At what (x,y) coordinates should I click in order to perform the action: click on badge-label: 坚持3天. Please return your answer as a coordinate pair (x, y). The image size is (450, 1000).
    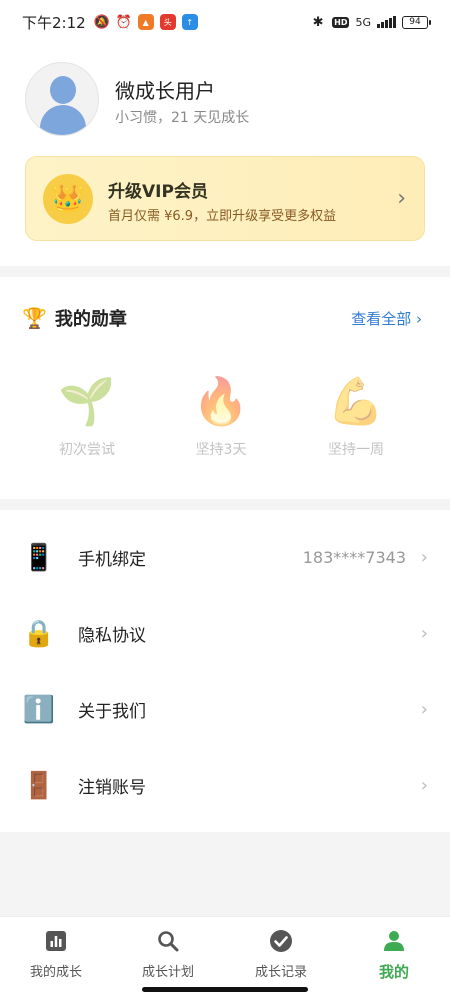
    Looking at the image, I should click on (221, 450).